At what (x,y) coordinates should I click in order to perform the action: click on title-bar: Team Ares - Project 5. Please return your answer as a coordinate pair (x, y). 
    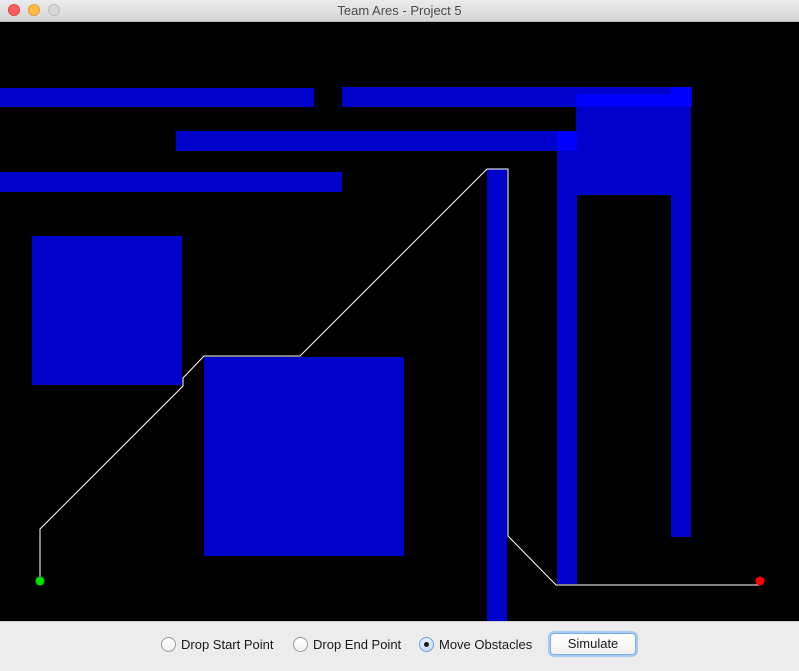
    Looking at the image, I should click on (399, 11).